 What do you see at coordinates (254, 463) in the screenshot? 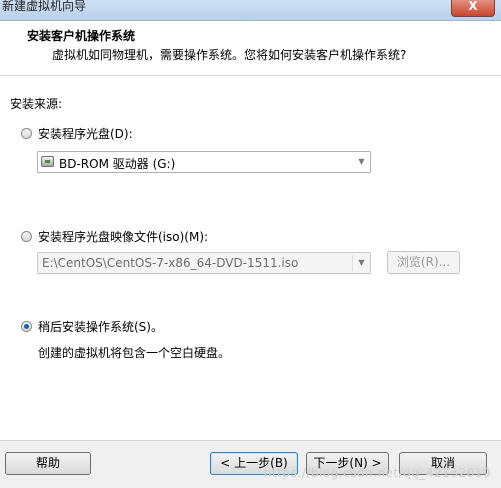
I see `back-button: < 上一步(B)` at bounding box center [254, 463].